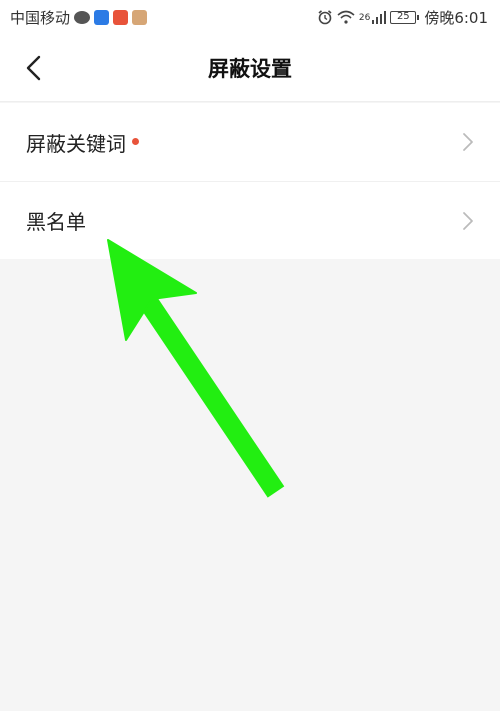 The width and height of the screenshot is (500, 711). I want to click on blocked-keywords-label: 屏蔽关键词, so click(76, 143).